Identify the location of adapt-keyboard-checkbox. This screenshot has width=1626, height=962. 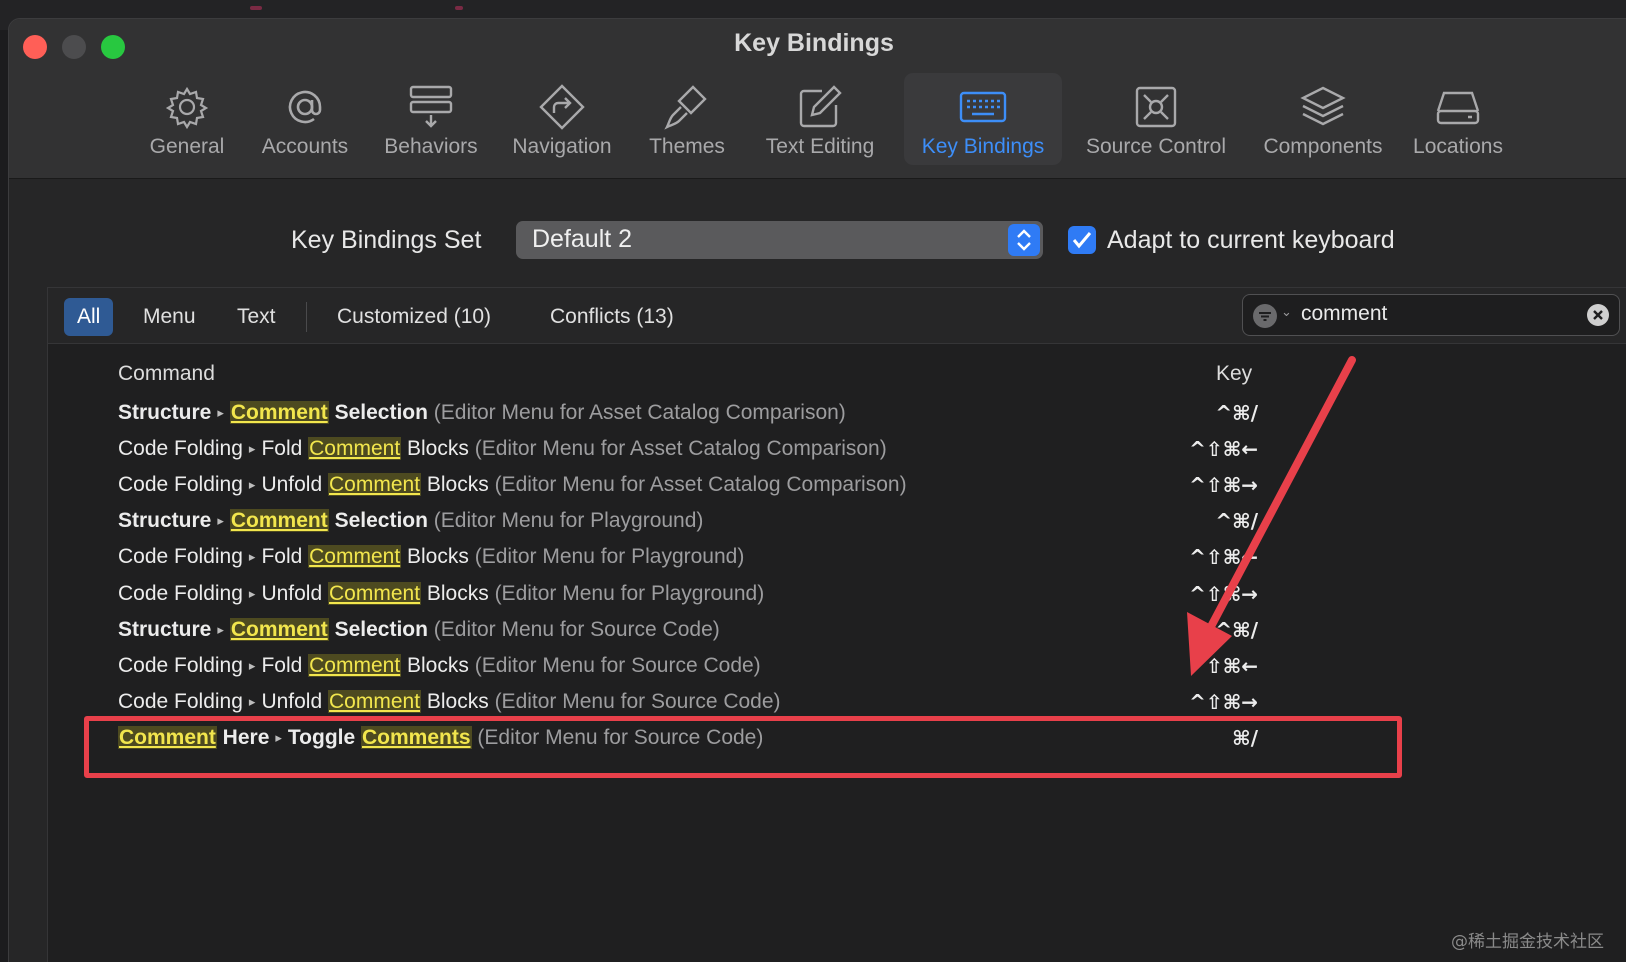
(1082, 240).